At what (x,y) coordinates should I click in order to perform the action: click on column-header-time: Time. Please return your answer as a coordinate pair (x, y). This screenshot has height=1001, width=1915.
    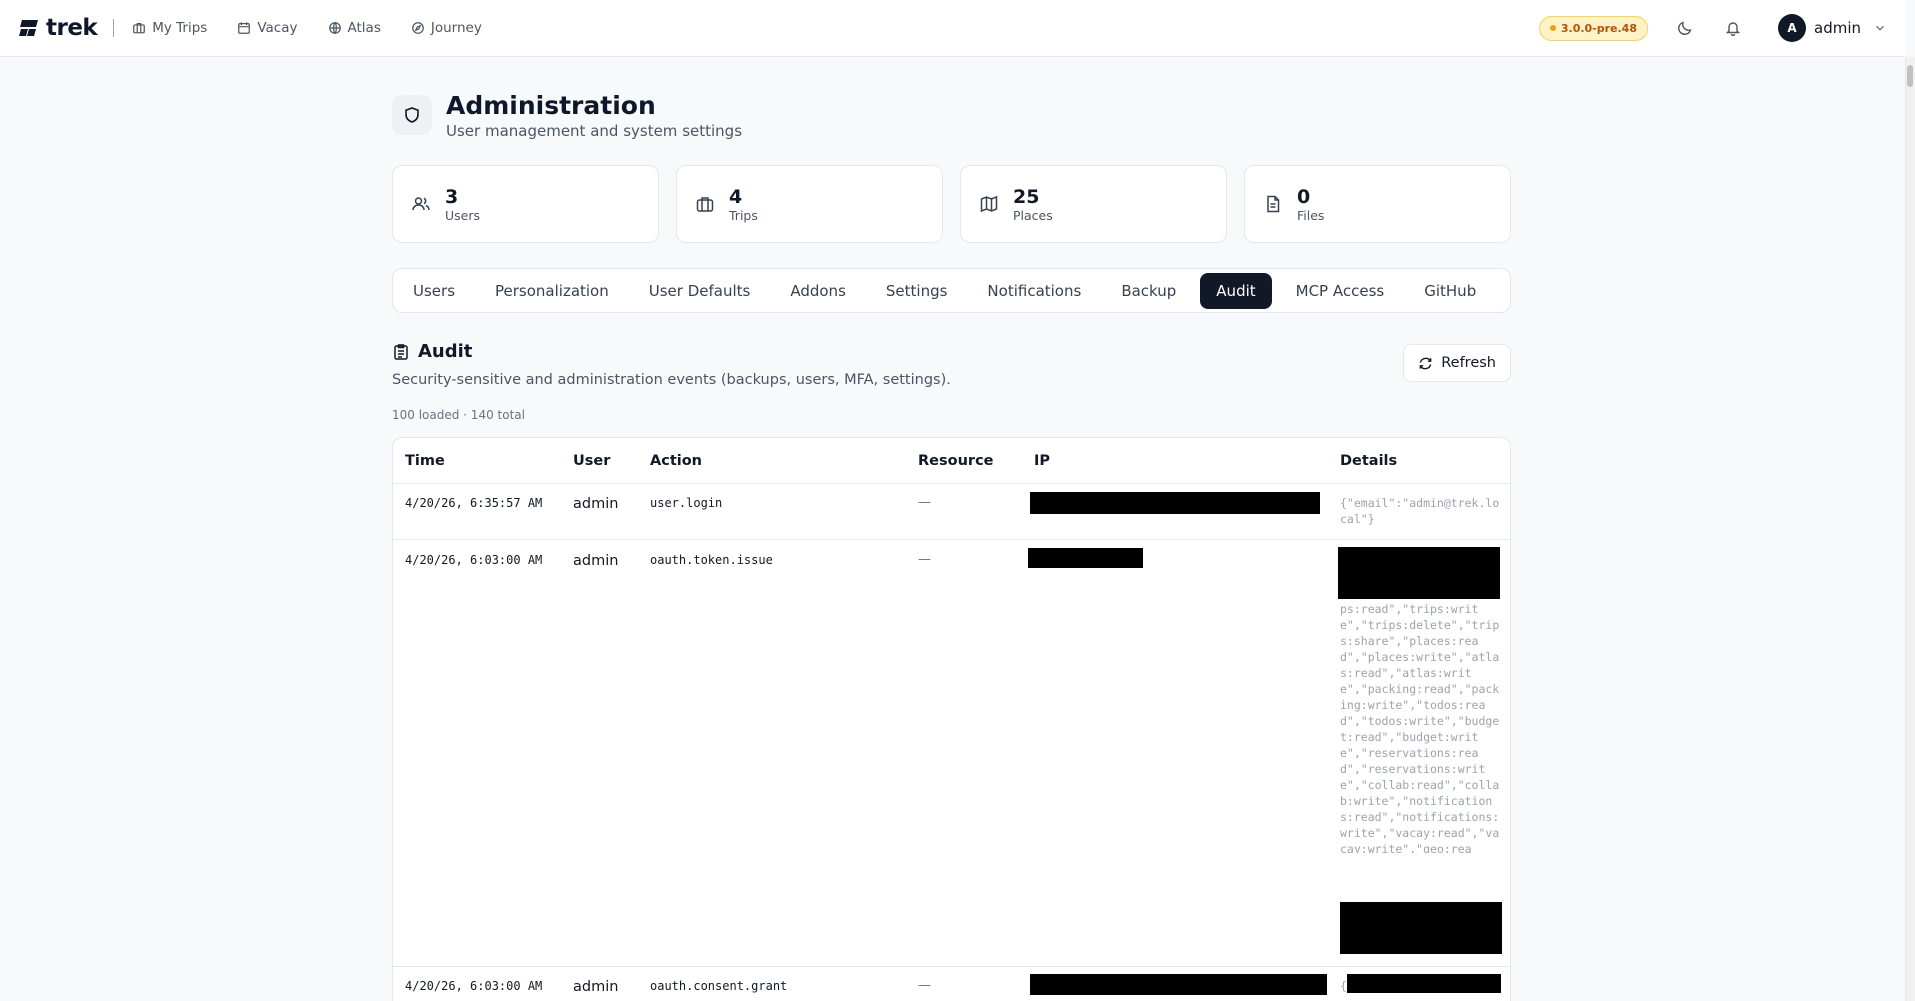
    Looking at the image, I should click on (425, 461).